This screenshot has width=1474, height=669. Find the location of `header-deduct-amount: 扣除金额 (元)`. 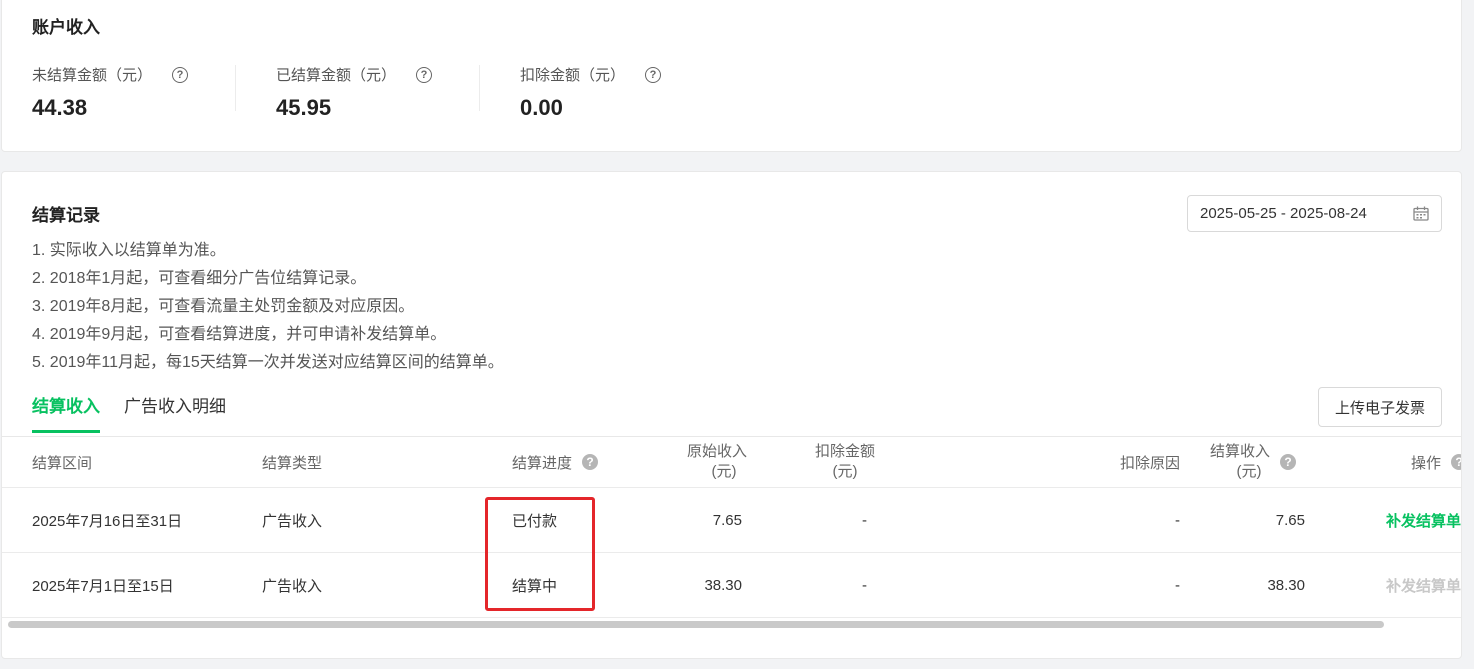

header-deduct-amount: 扣除金额 (元) is located at coordinates (844, 461).